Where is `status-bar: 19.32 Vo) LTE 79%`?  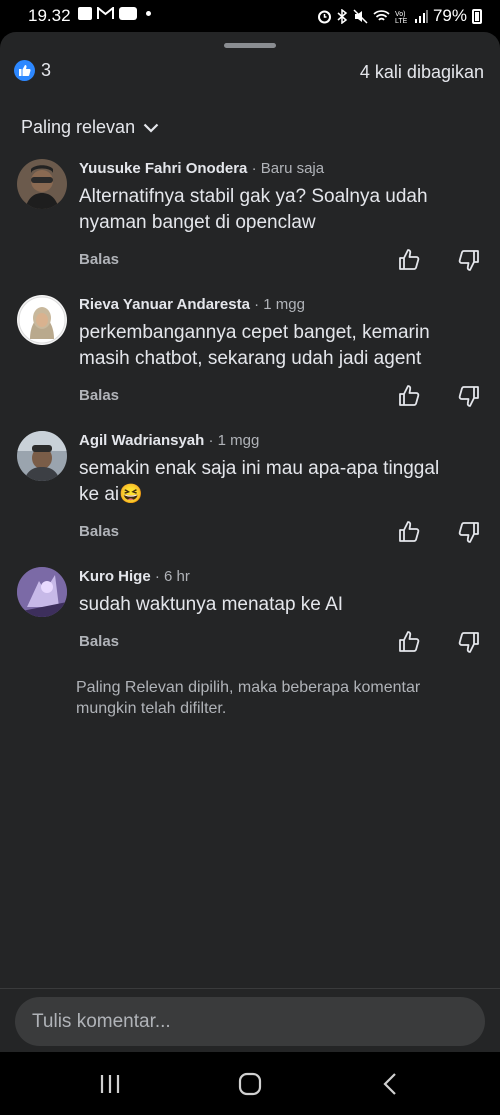
status-bar: 19.32 Vo) LTE 79% is located at coordinates (250, 16).